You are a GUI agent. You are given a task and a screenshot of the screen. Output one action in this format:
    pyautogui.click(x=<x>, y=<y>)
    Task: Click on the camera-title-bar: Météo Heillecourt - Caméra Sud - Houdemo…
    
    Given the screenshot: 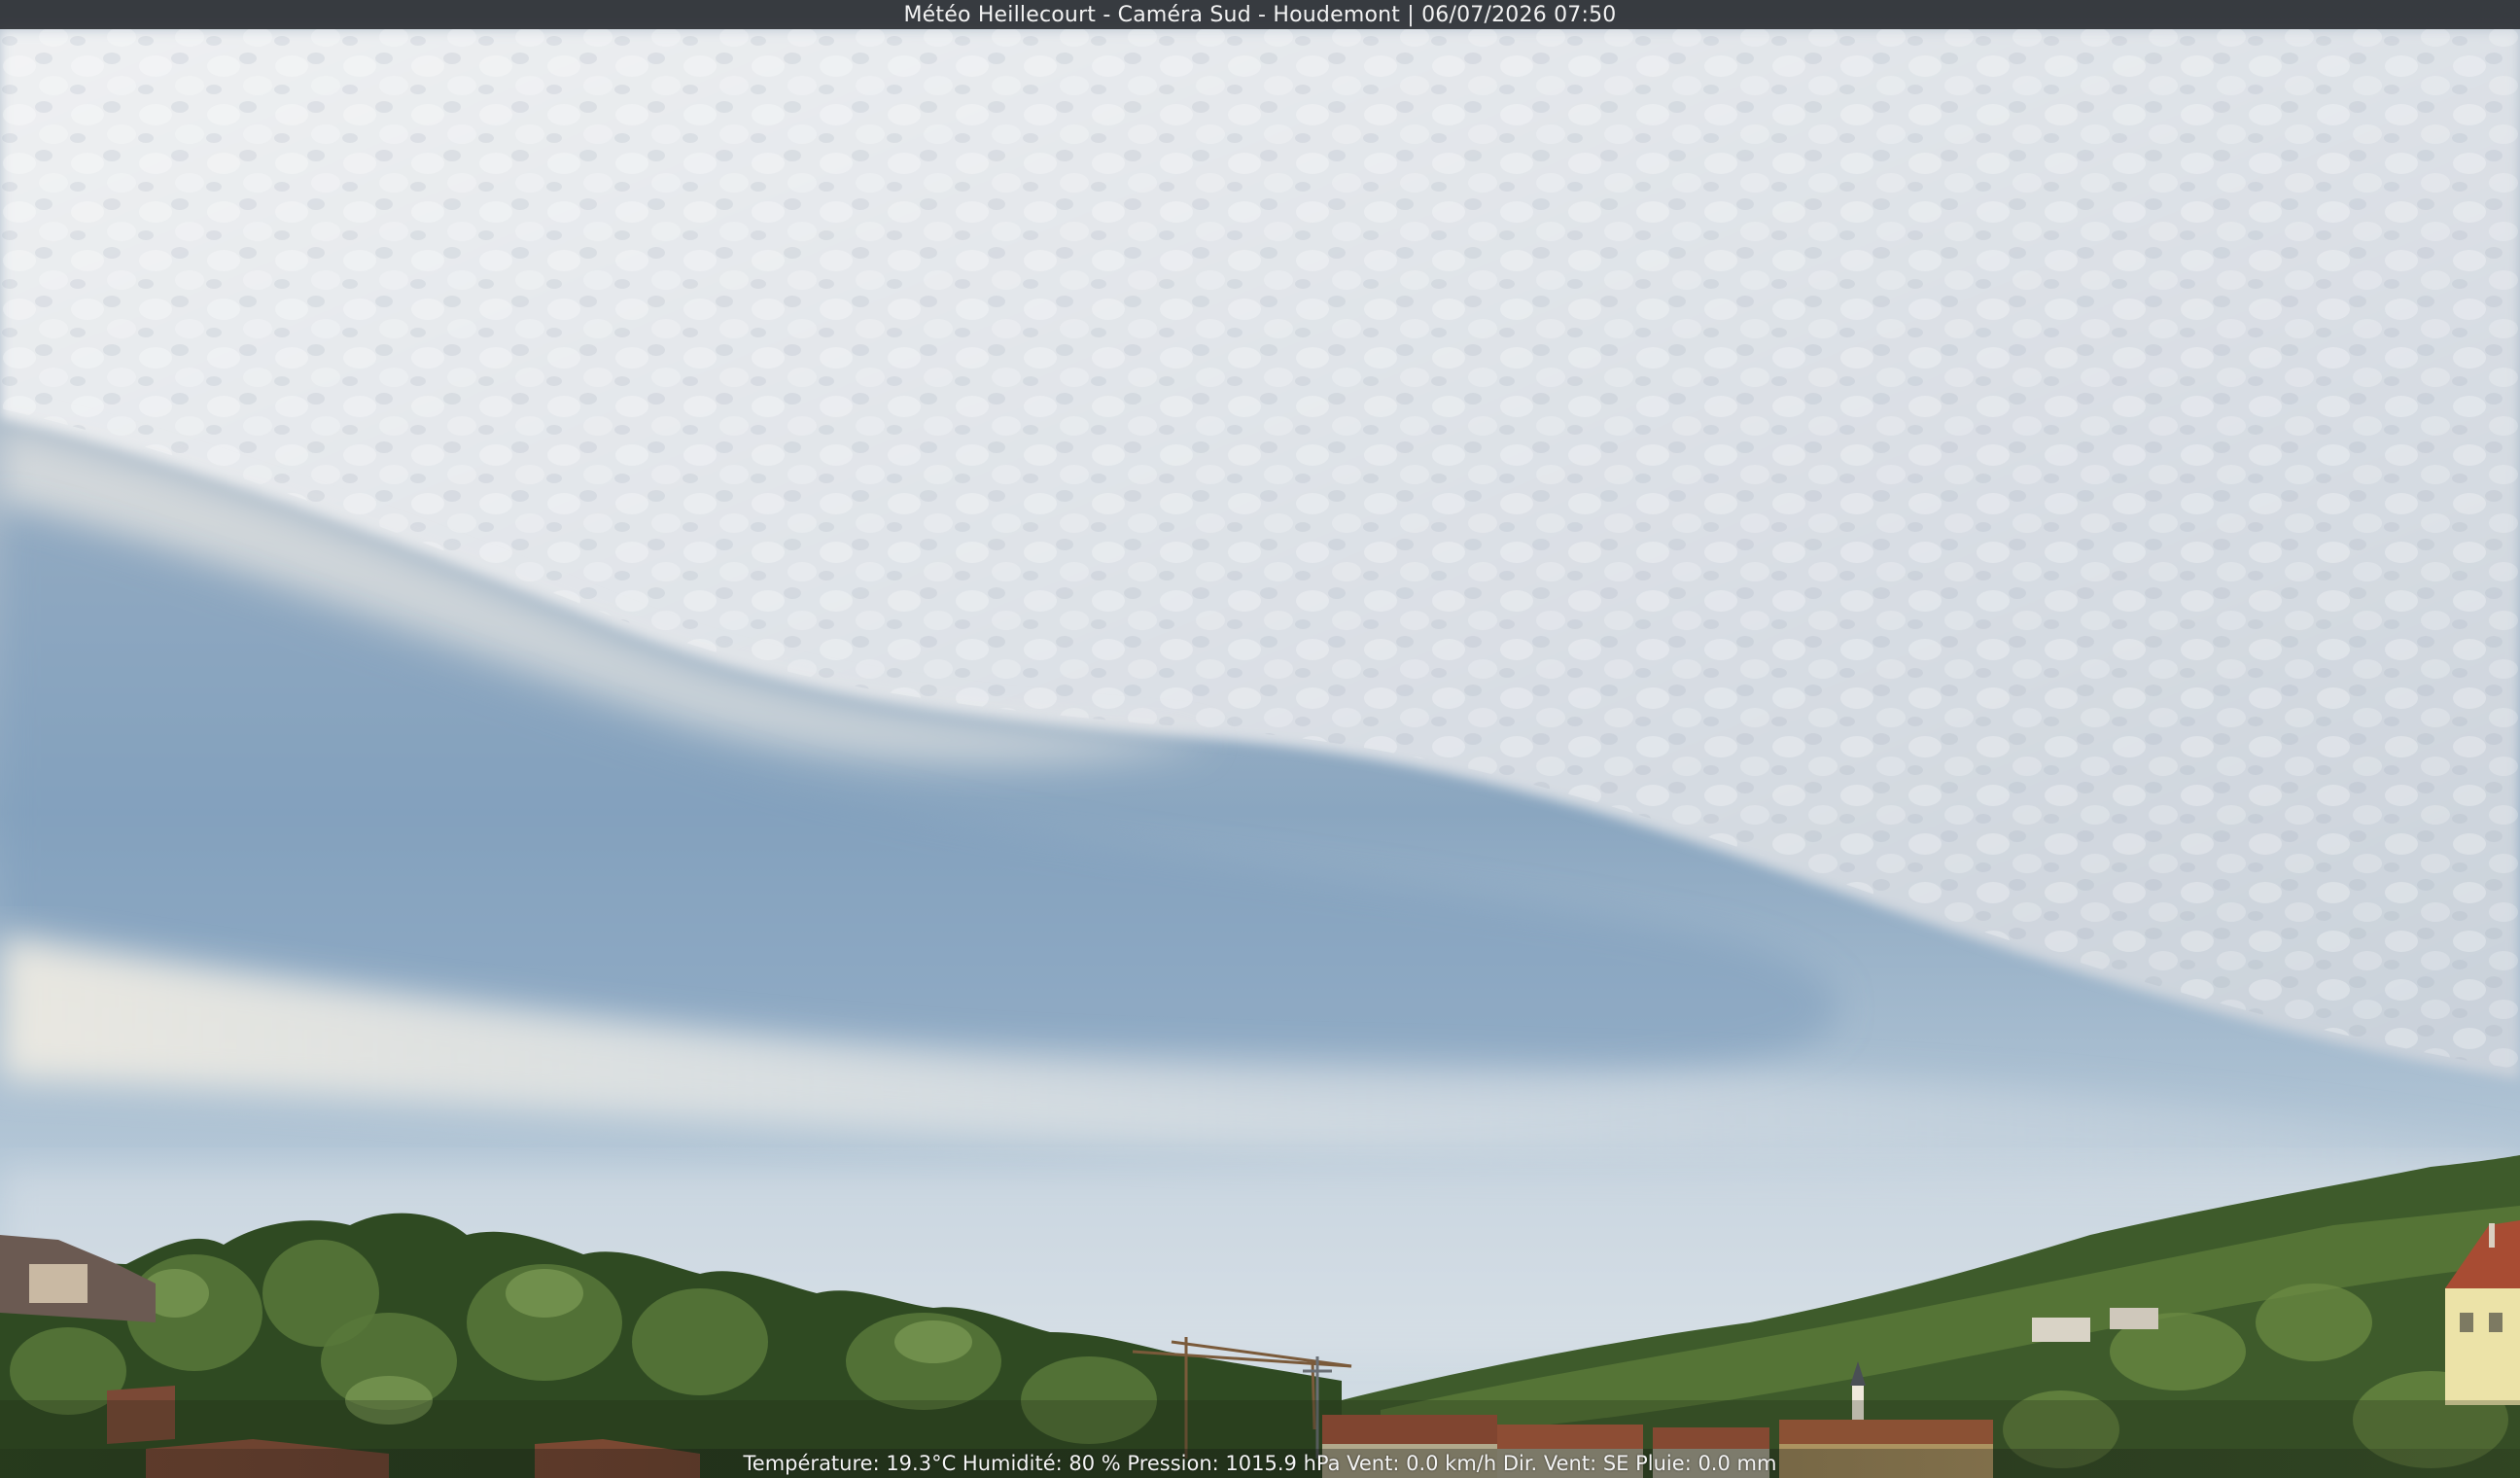 What is the action you would take?
    pyautogui.click(x=1260, y=14)
    